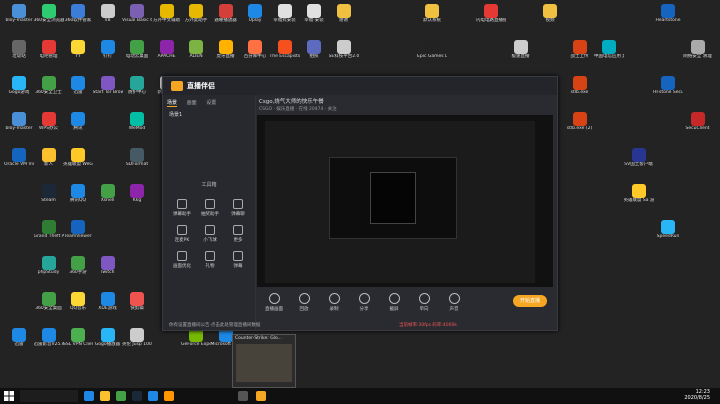  Describe the element at coordinates (314, 55) in the screenshot. I see `desktop-icon: 拍照` at that location.